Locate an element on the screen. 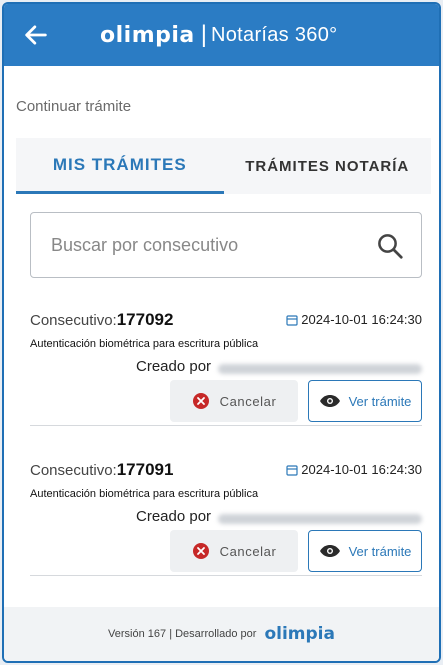 The height and width of the screenshot is (665, 443). consecutivo-value: 177091 is located at coordinates (145, 469).